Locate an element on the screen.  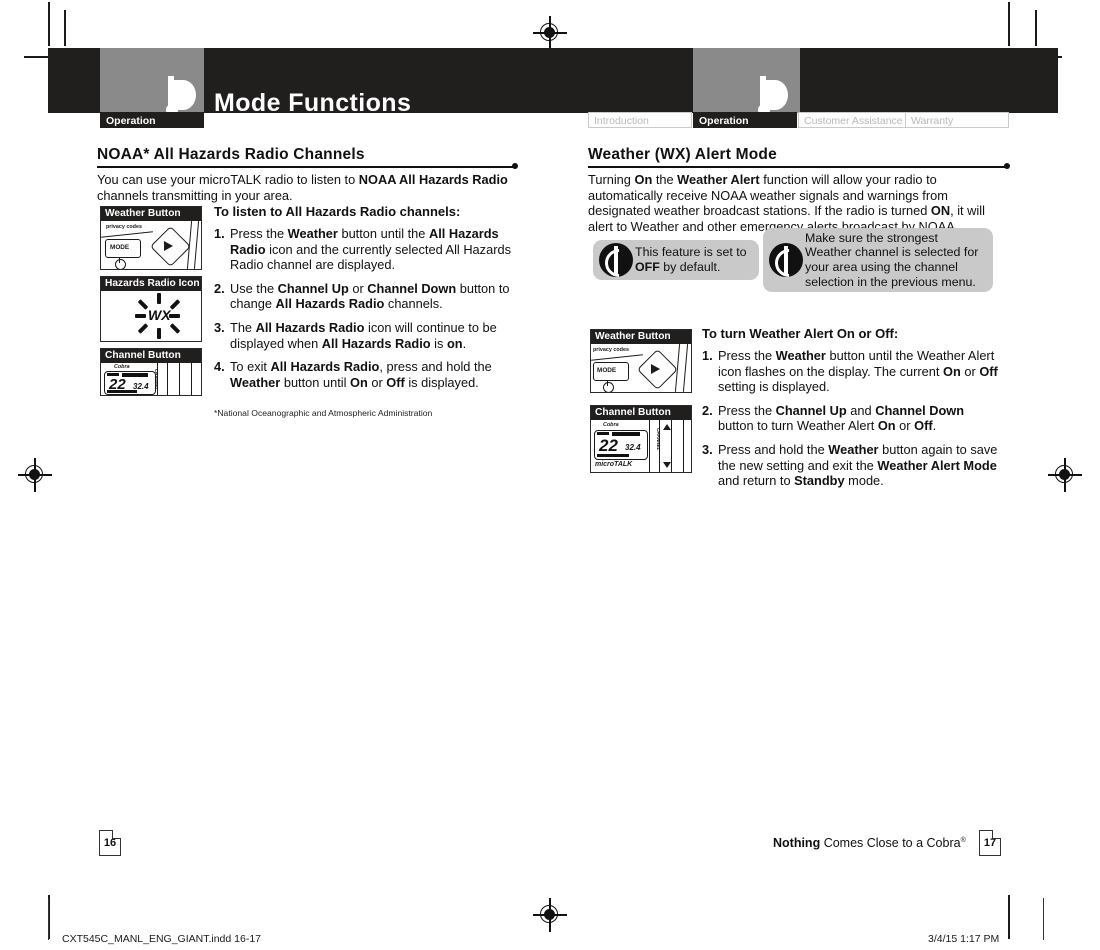
page-number-right: 17 is located at coordinates (990, 843).